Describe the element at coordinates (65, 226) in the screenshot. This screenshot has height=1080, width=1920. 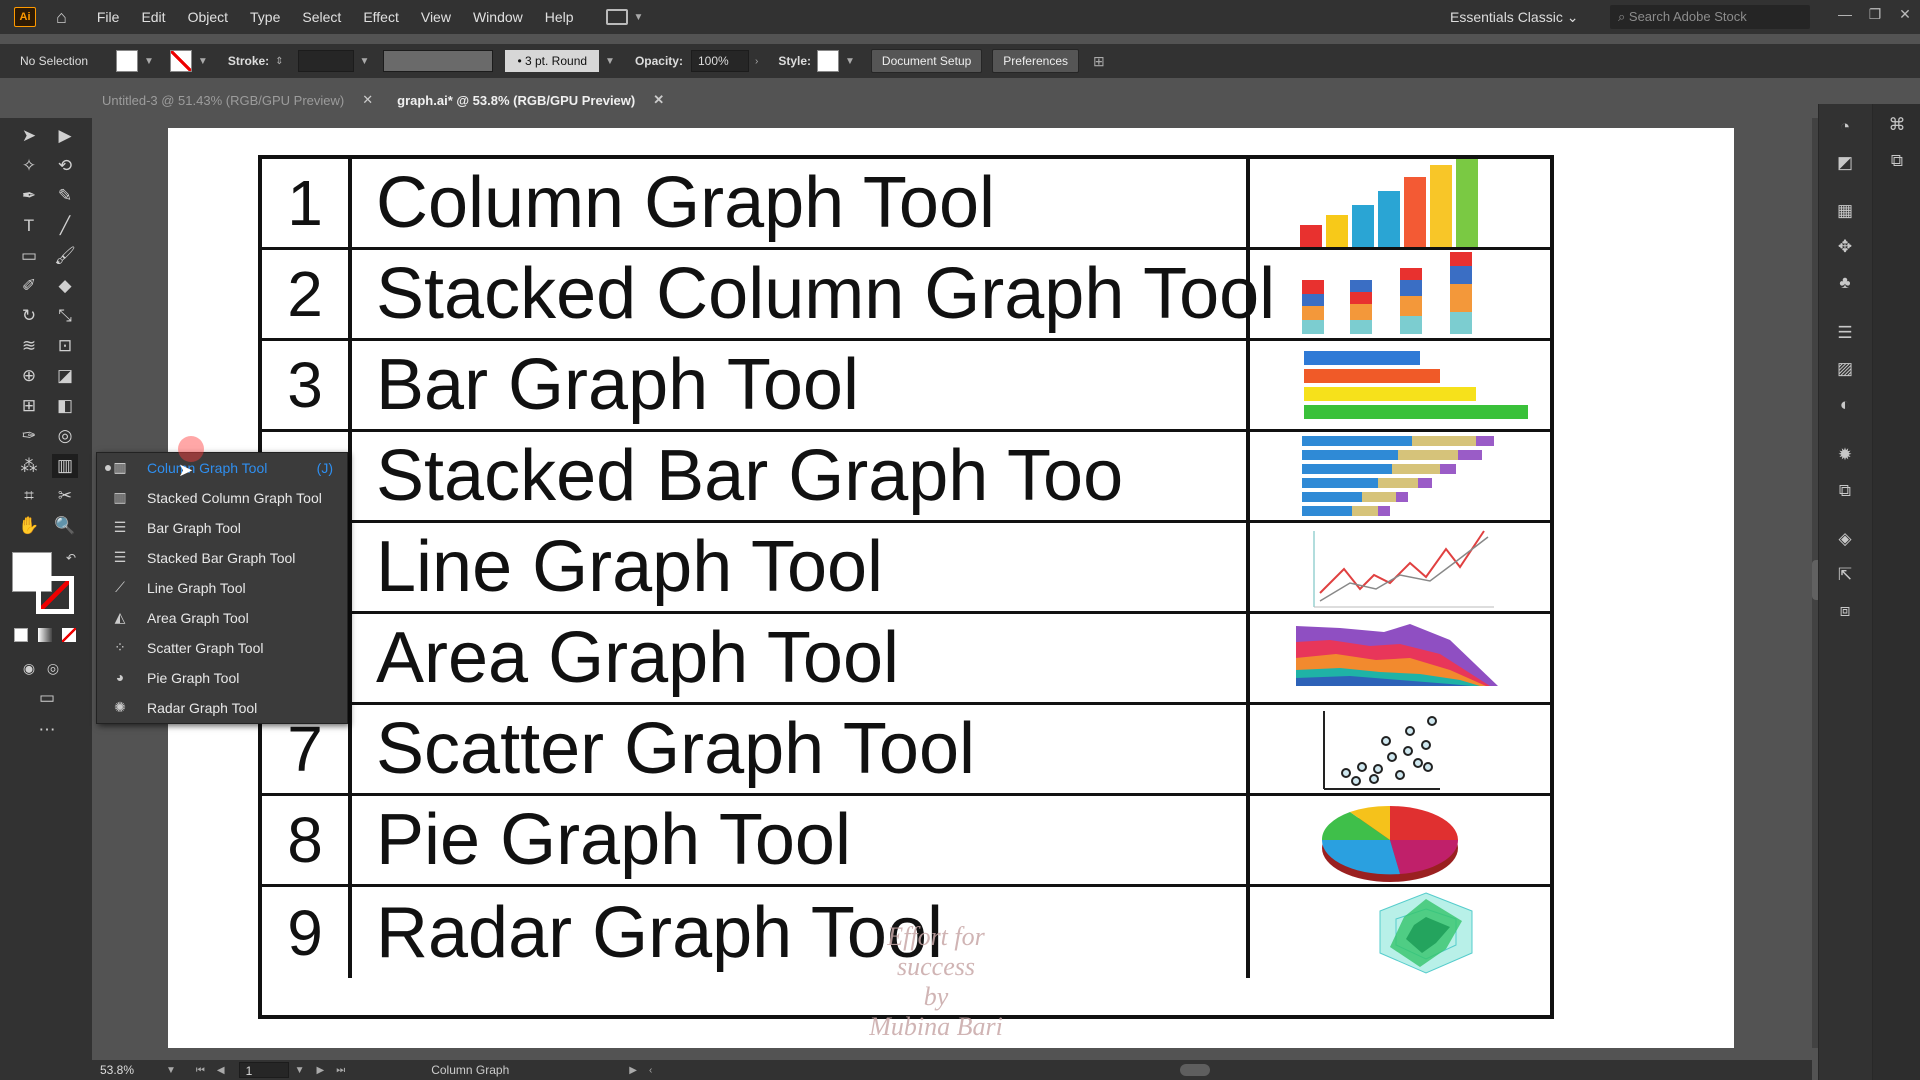
I see `line-tool-icon: ╱` at that location.